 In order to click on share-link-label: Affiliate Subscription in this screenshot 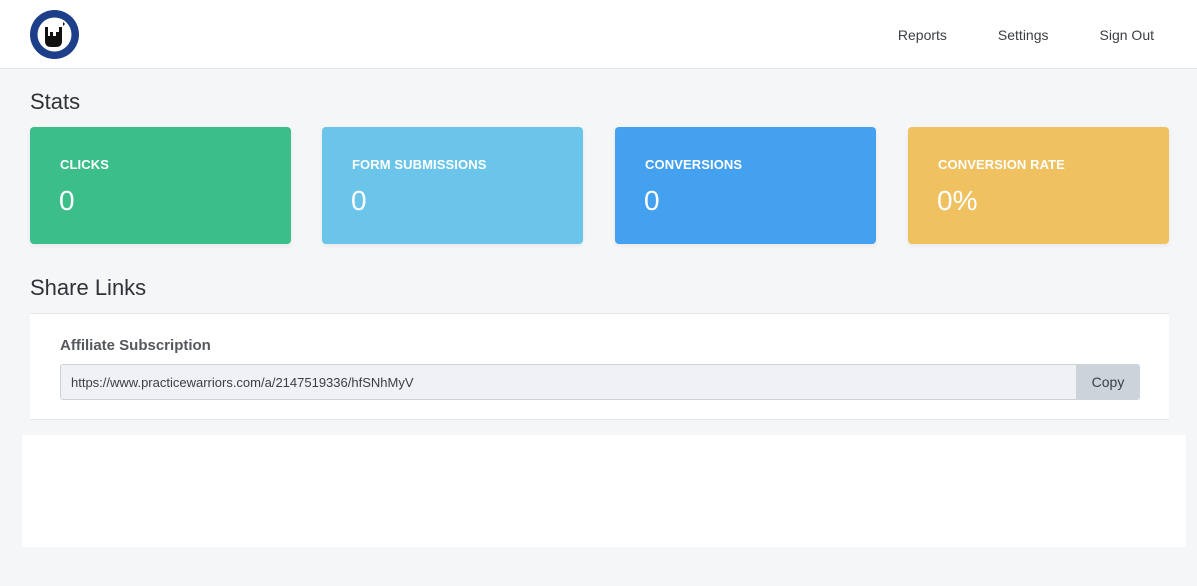, I will do `click(135, 345)`.